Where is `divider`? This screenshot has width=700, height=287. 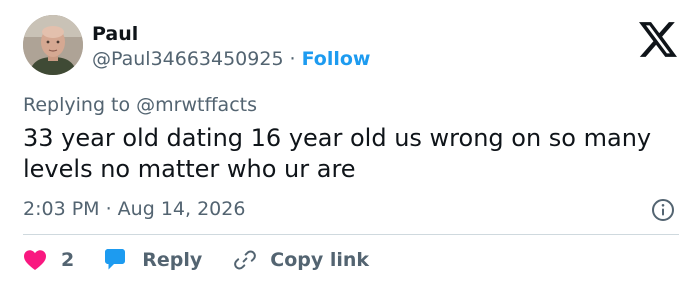 divider is located at coordinates (351, 234).